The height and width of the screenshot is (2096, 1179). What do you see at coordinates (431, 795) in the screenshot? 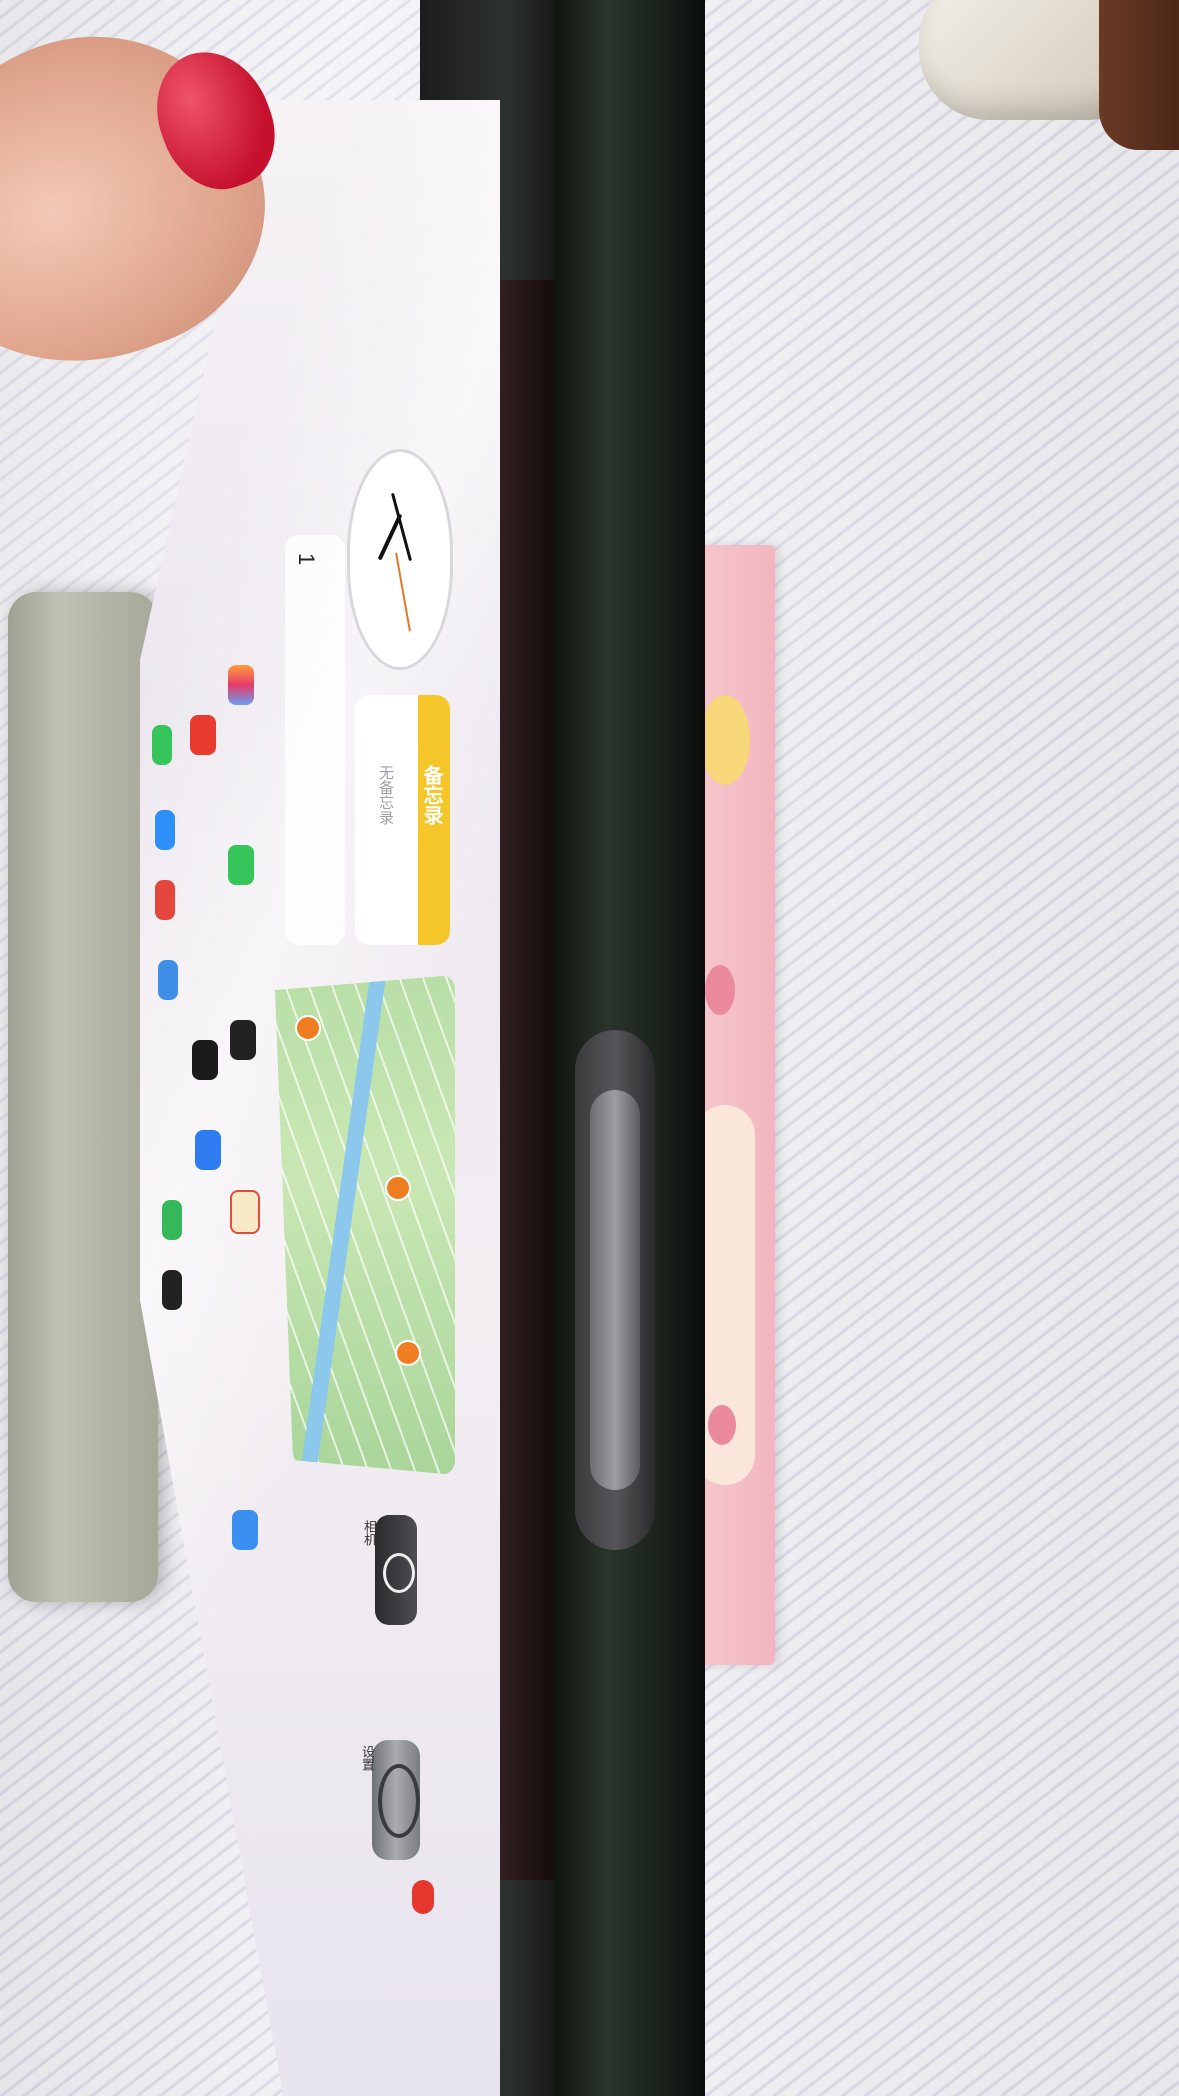
I see `notes-title: 备忘录` at bounding box center [431, 795].